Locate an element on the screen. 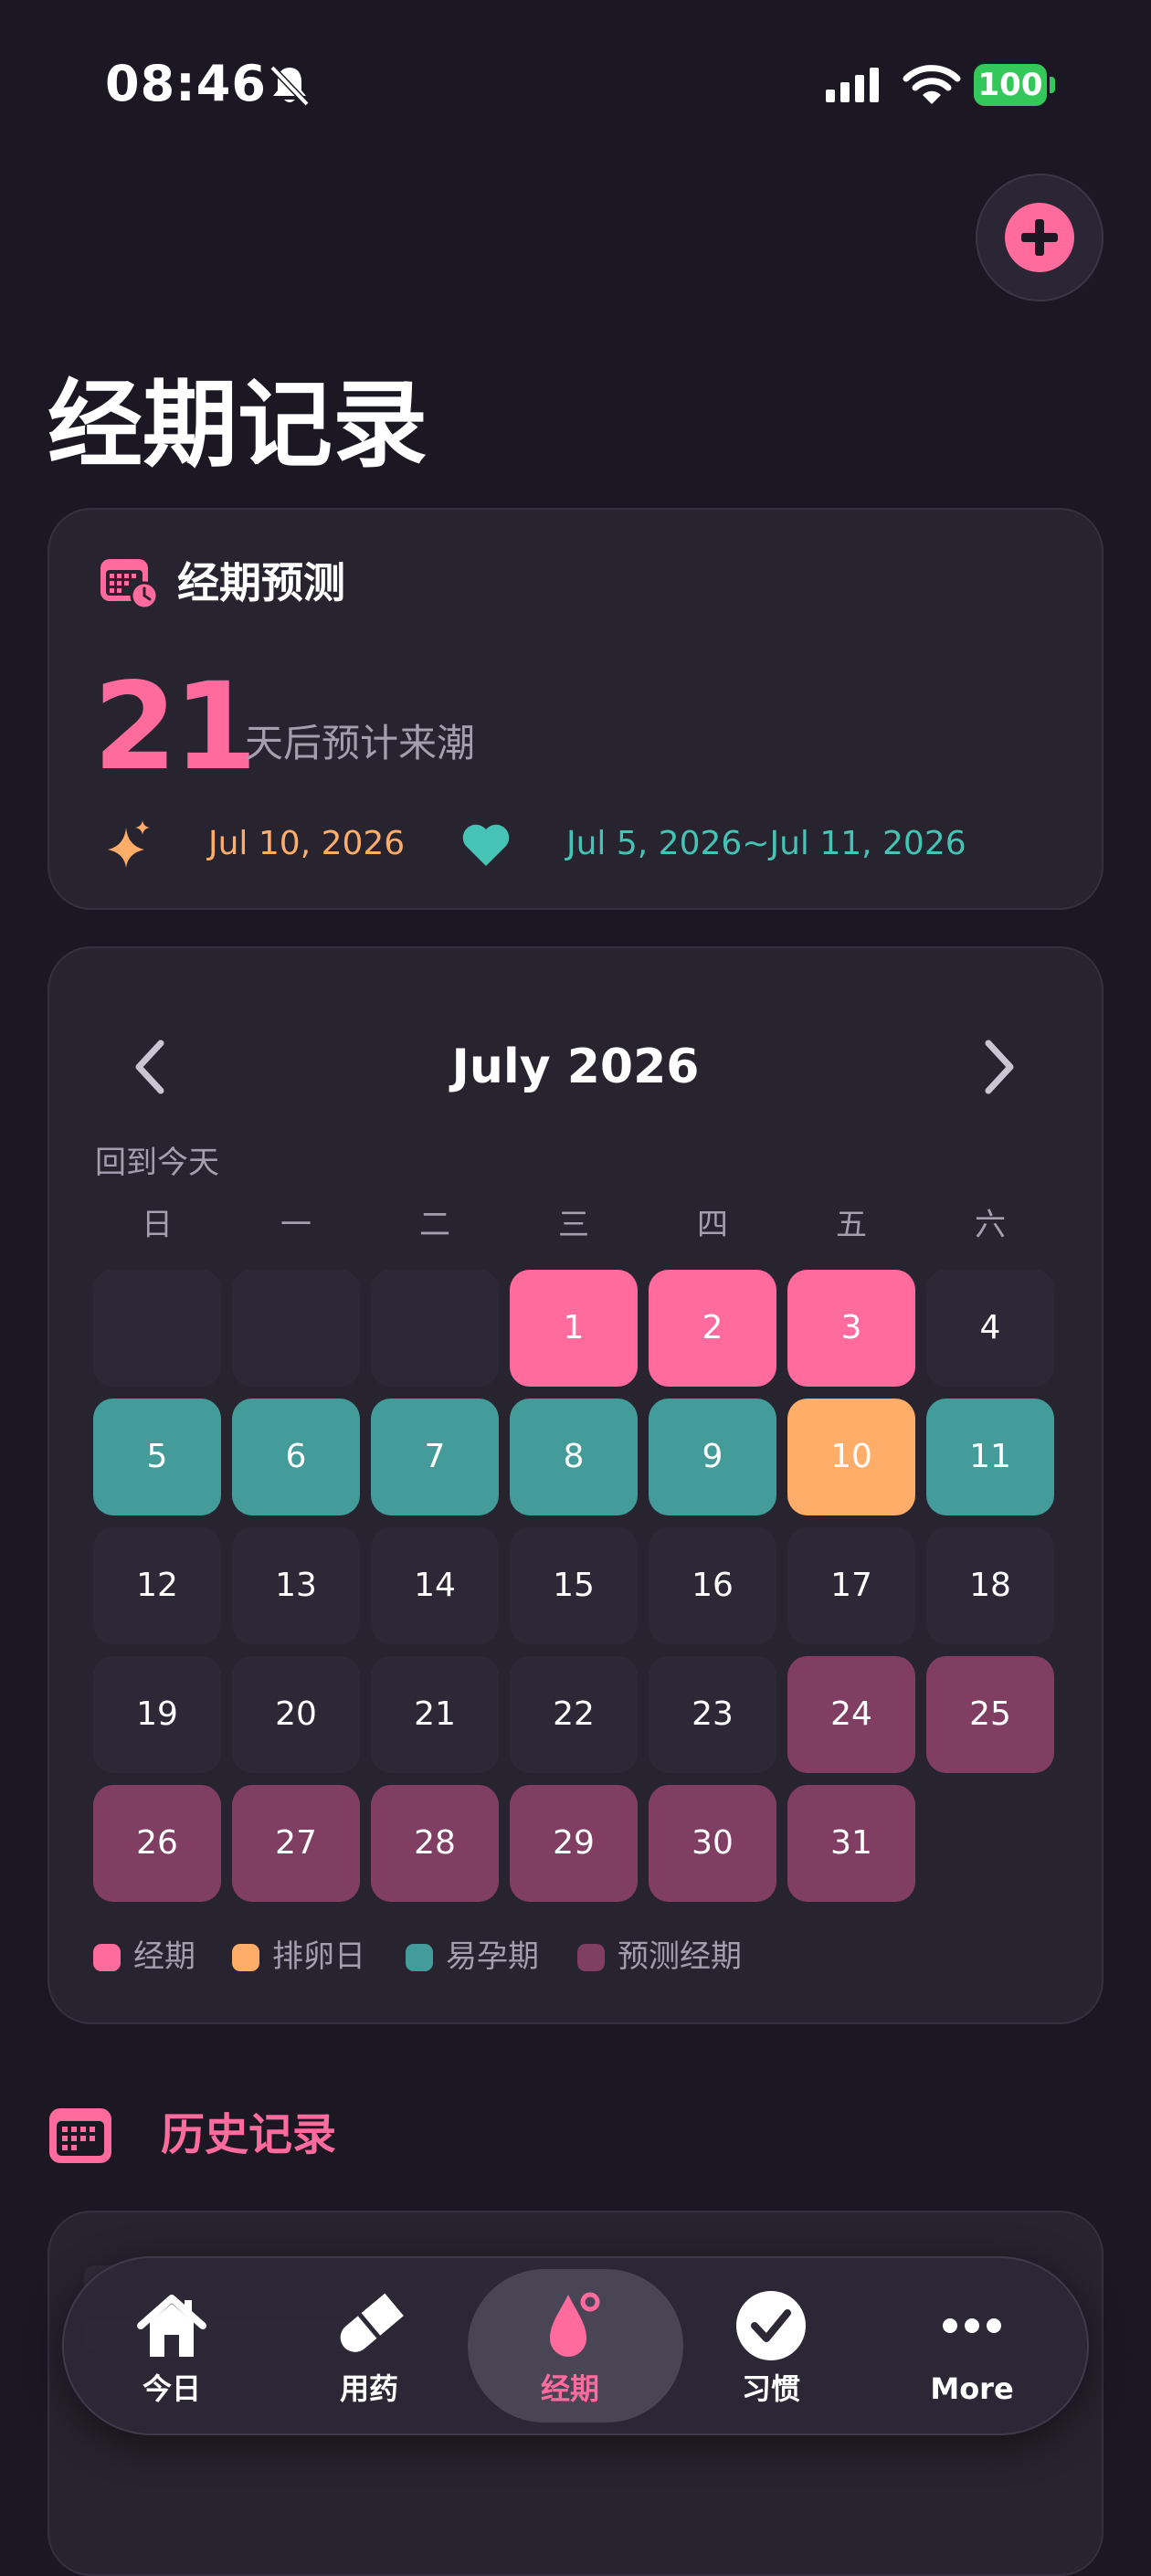 This screenshot has width=1151, height=2576. day-cell: 15 is located at coordinates (574, 1585).